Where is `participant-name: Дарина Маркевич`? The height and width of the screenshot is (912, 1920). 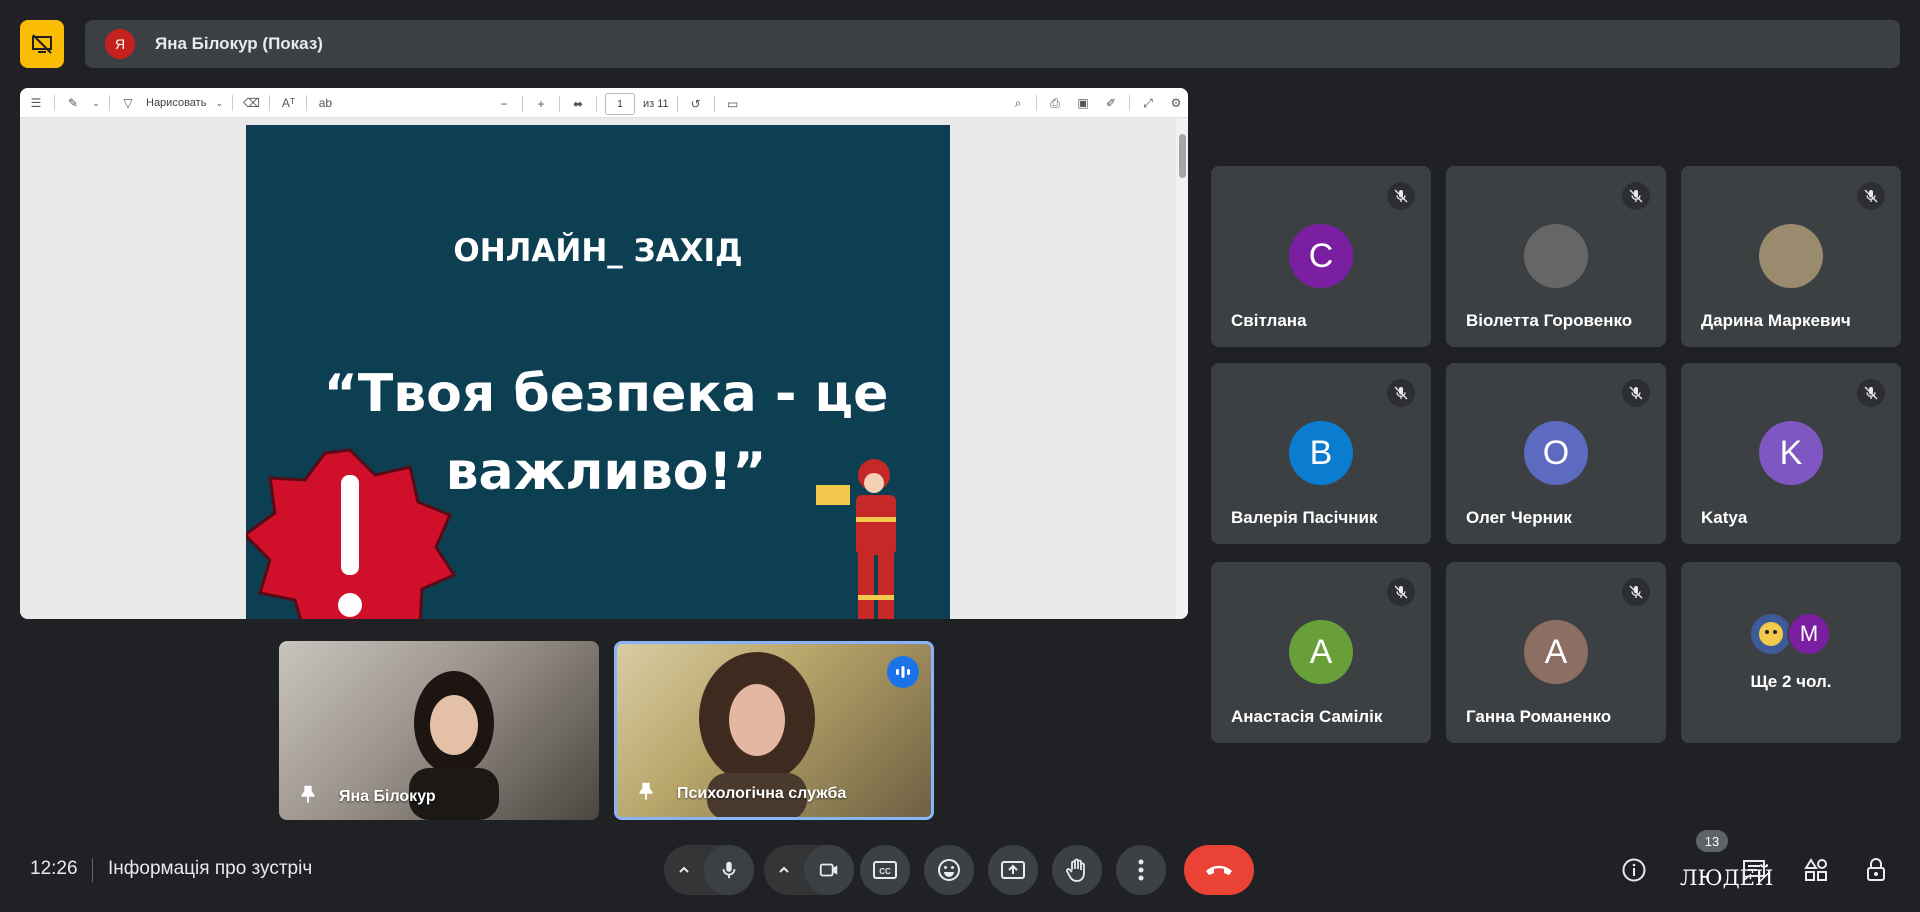 participant-name: Дарина Маркевич is located at coordinates (1776, 320).